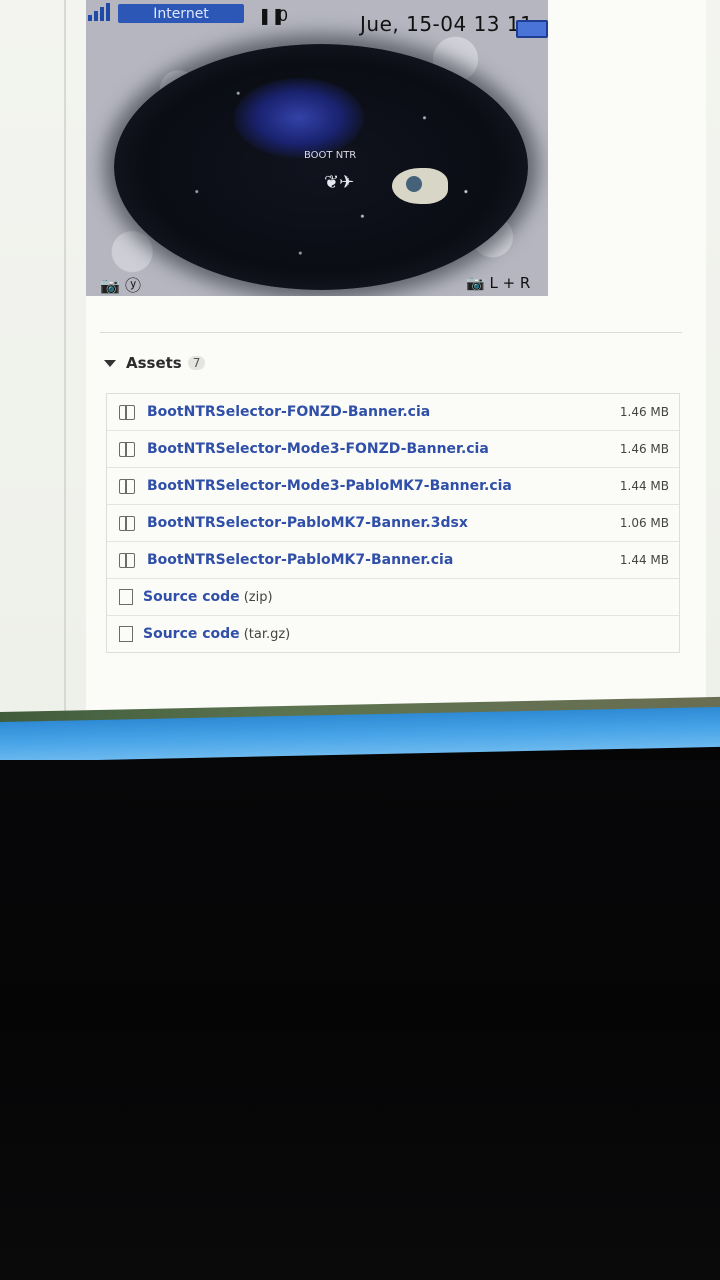 Image resolution: width=720 pixels, height=1280 pixels. I want to click on boot-logo-icon: ❦✈, so click(339, 182).